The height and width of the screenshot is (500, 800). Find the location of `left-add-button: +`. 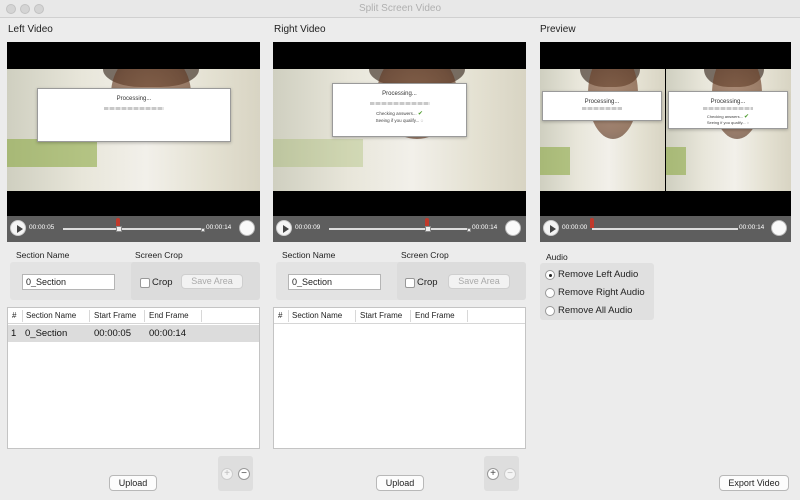

left-add-button: + is located at coordinates (227, 474).